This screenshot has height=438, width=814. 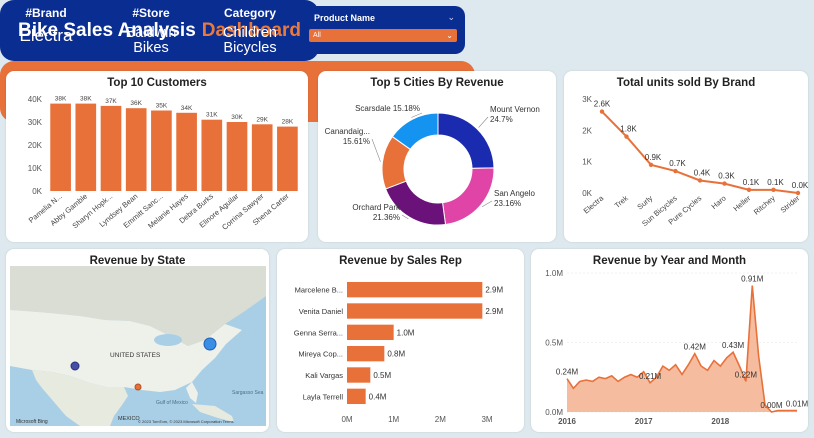 I want to click on x-tick-label: 2M, so click(x=440, y=419).